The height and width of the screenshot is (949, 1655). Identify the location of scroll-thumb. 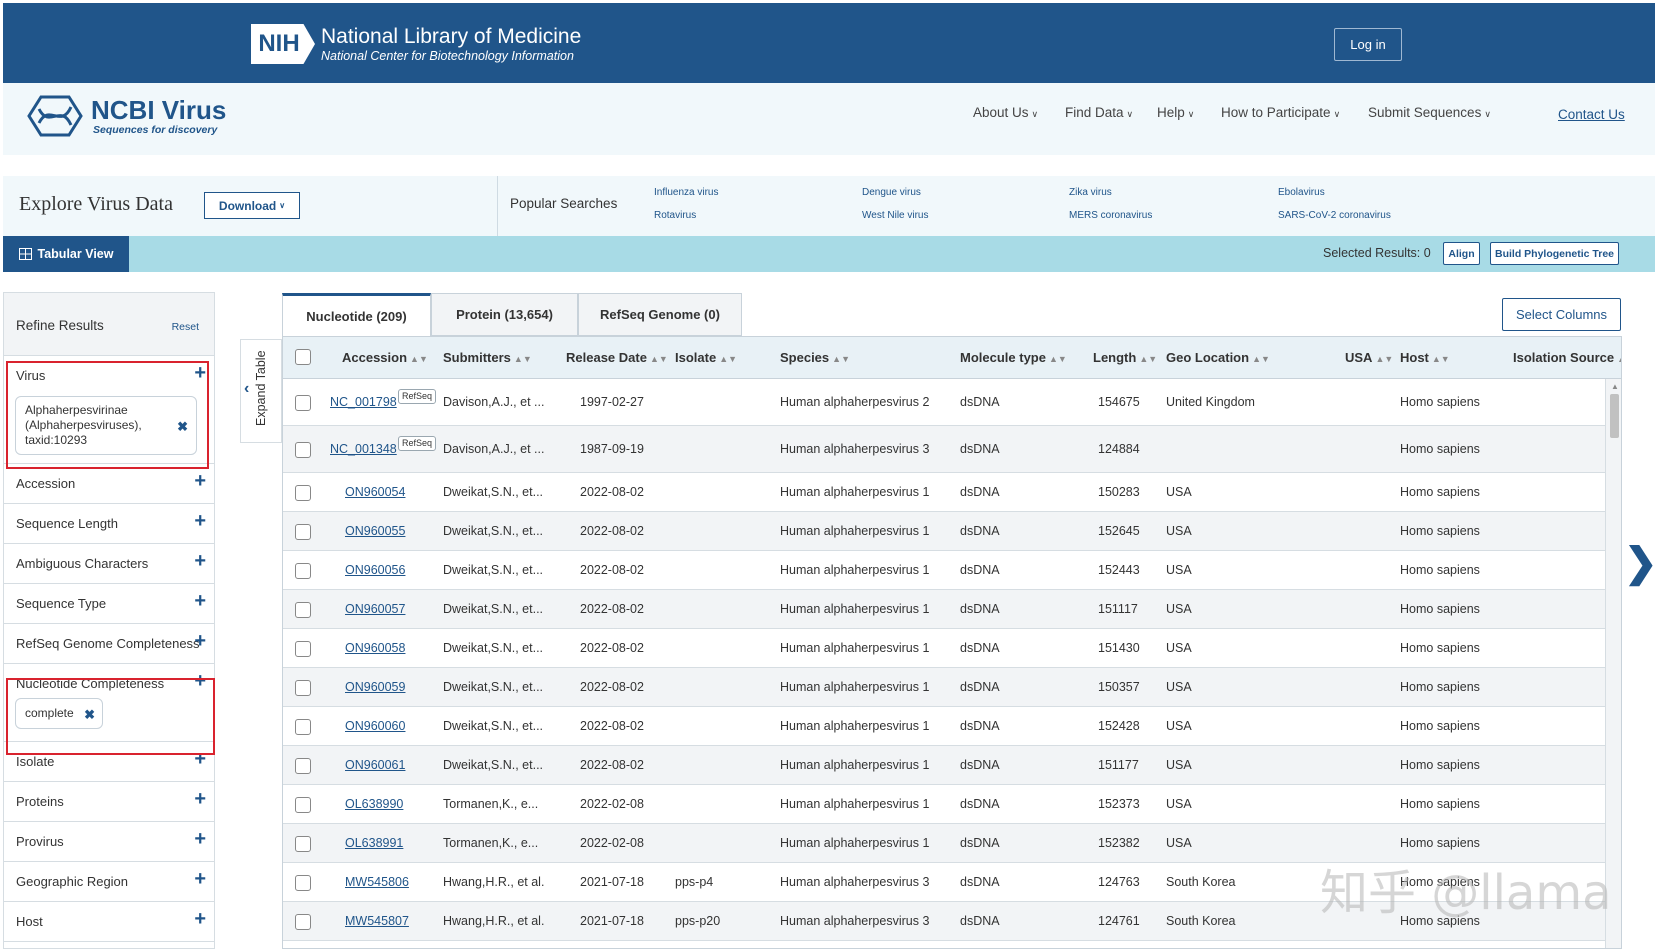
(1614, 416).